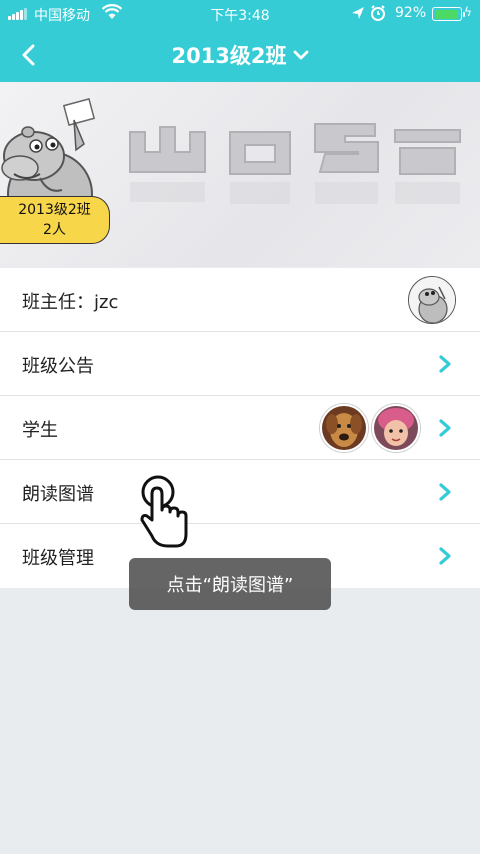  I want to click on guide-toast: 点击“朗读图谱”, so click(230, 584).